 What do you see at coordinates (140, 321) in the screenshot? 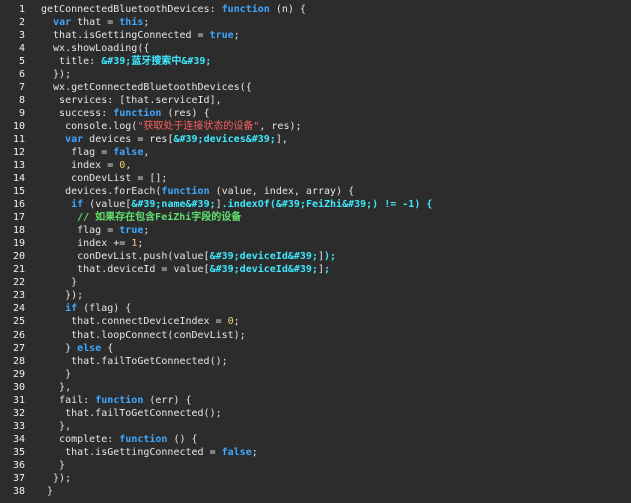
I see `code-line: that.connectDeviceIndex = 0;` at bounding box center [140, 321].